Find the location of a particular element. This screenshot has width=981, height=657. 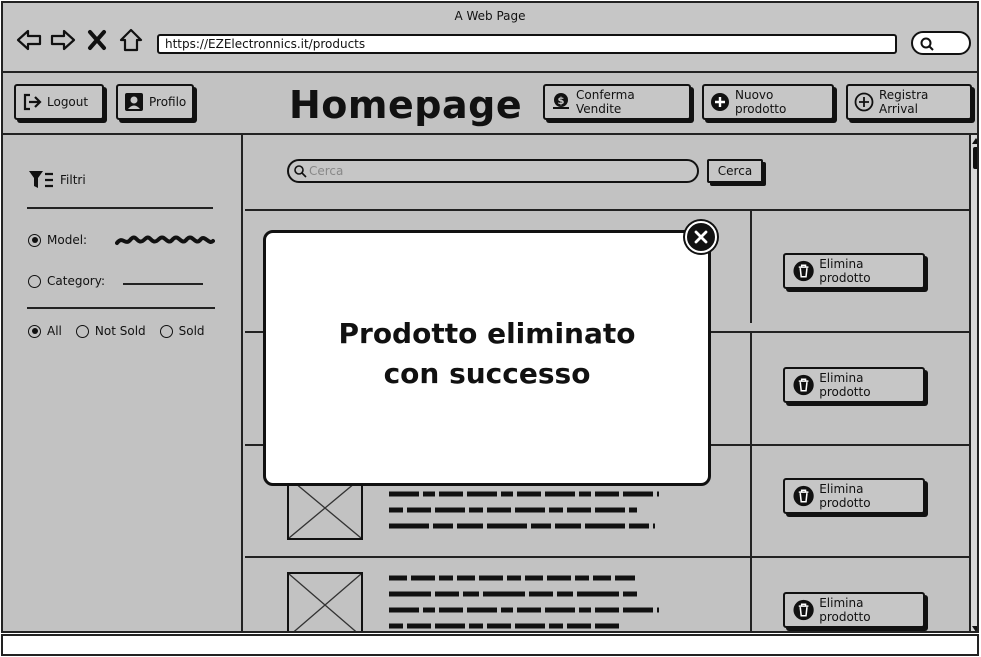

category-value-line is located at coordinates (163, 284).